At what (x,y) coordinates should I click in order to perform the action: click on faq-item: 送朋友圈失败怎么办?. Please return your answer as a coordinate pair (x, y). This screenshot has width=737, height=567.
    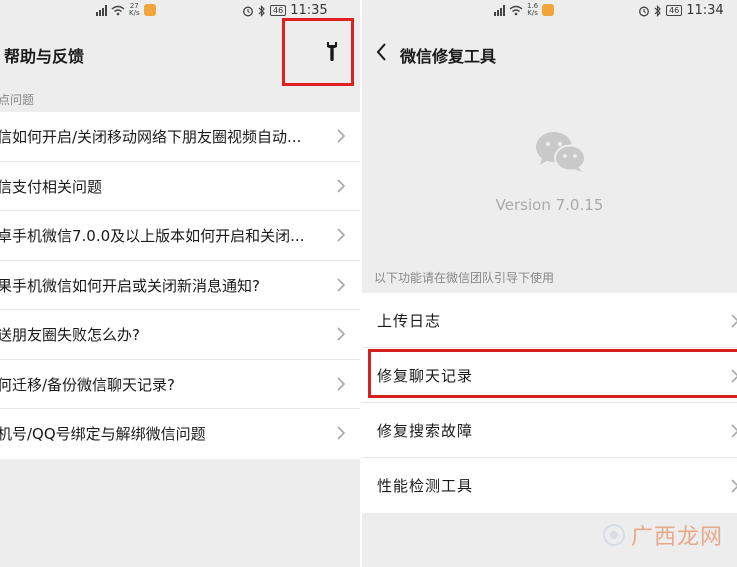
    Looking at the image, I should click on (180, 335).